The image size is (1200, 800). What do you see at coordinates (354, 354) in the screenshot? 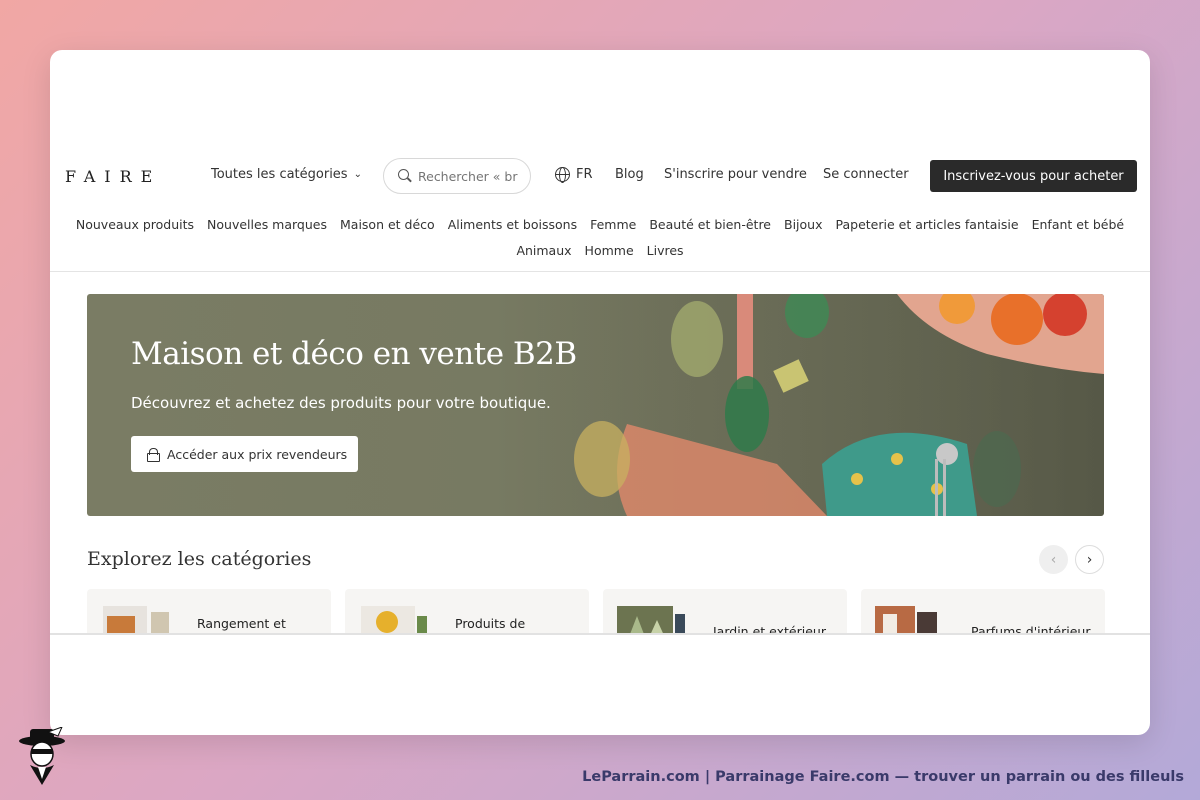
I see `hero-title: Maison et déco en vente B2B` at bounding box center [354, 354].